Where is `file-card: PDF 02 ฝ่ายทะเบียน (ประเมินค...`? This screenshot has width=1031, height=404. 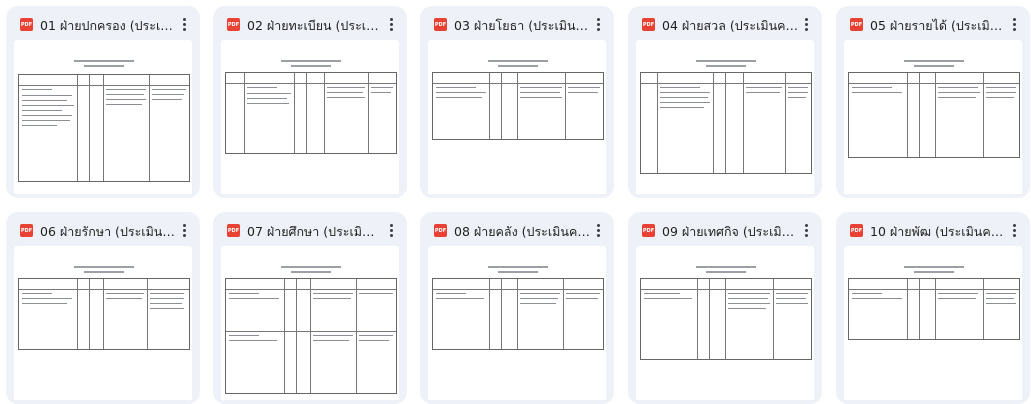 file-card: PDF 02 ฝ่ายทะเบียน (ประเมินค... is located at coordinates (310, 102).